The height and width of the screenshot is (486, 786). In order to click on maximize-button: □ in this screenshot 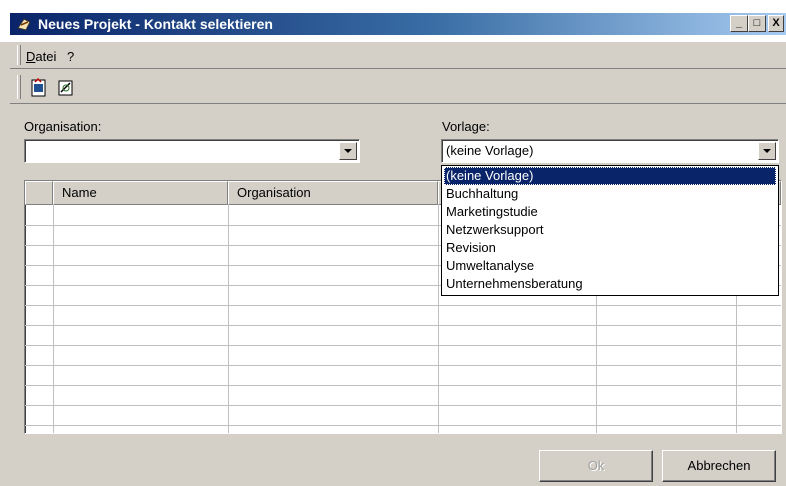, I will do `click(757, 23)`.